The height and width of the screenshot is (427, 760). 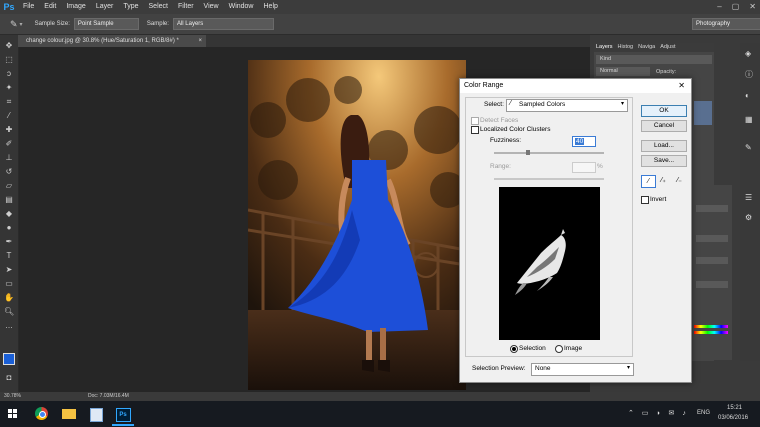 I want to click on menu-select: Select, so click(x=158, y=7).